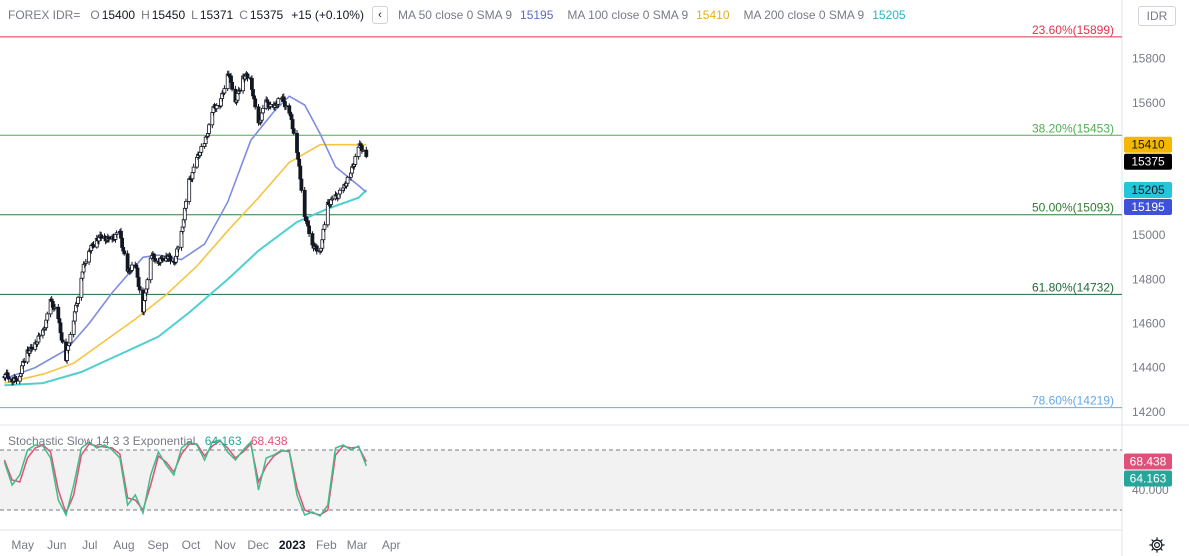 The width and height of the screenshot is (1189, 556). What do you see at coordinates (391, 545) in the screenshot?
I see `time-axis-label: Apr` at bounding box center [391, 545].